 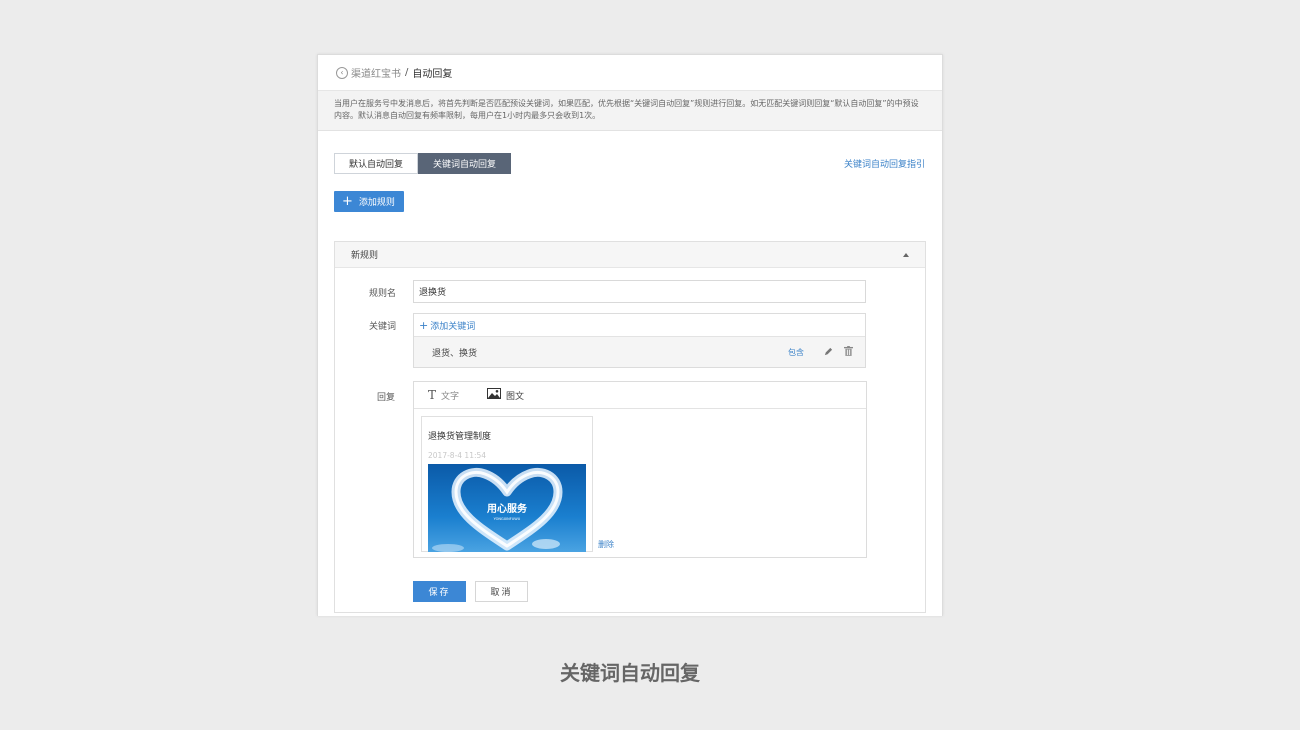 What do you see at coordinates (457, 455) in the screenshot?
I see `news-date: 2017-8-4 11:54` at bounding box center [457, 455].